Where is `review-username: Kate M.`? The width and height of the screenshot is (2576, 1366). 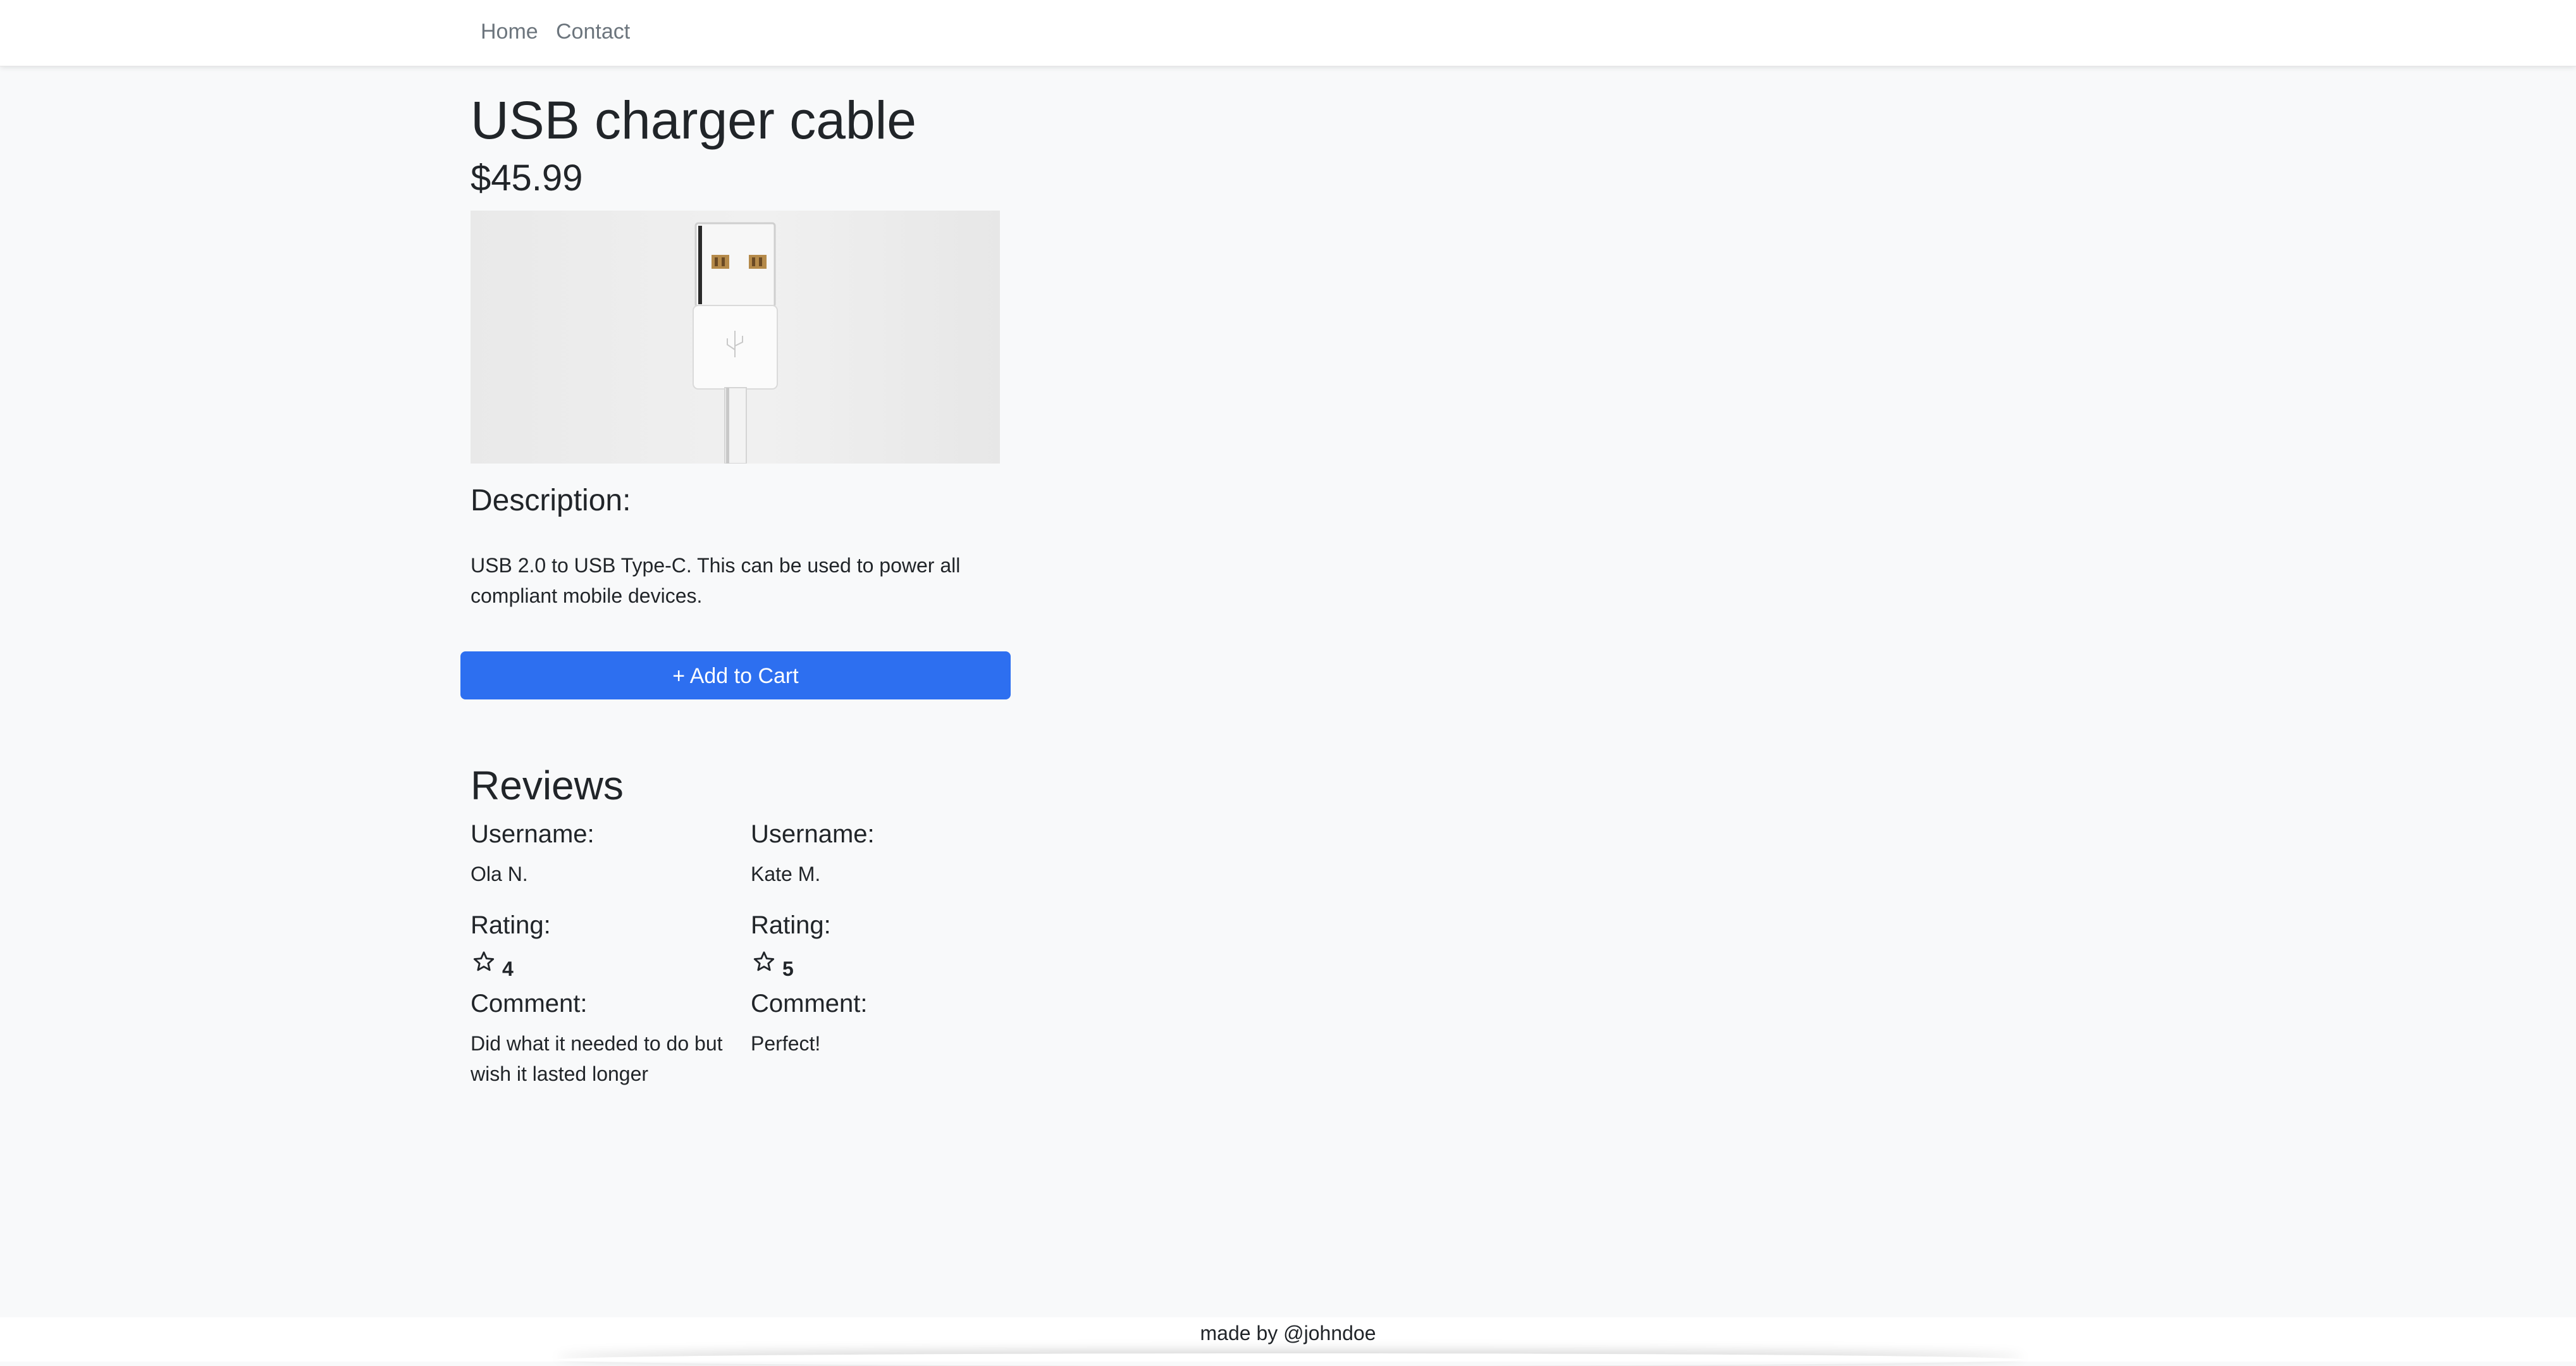
review-username: Kate M. is located at coordinates (786, 874).